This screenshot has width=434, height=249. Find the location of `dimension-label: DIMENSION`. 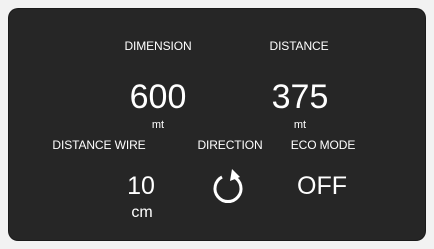

dimension-label: DIMENSION is located at coordinates (158, 46).